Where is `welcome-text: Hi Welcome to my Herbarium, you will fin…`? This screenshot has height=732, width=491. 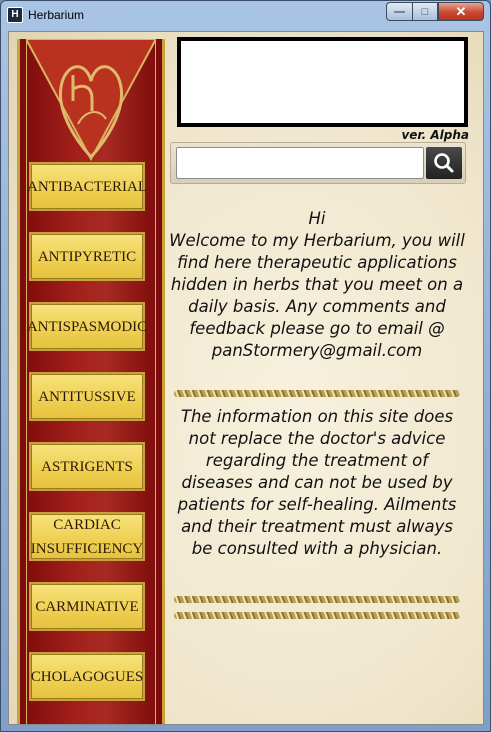 welcome-text: Hi Welcome to my Herbarium, you will fin… is located at coordinates (317, 285).